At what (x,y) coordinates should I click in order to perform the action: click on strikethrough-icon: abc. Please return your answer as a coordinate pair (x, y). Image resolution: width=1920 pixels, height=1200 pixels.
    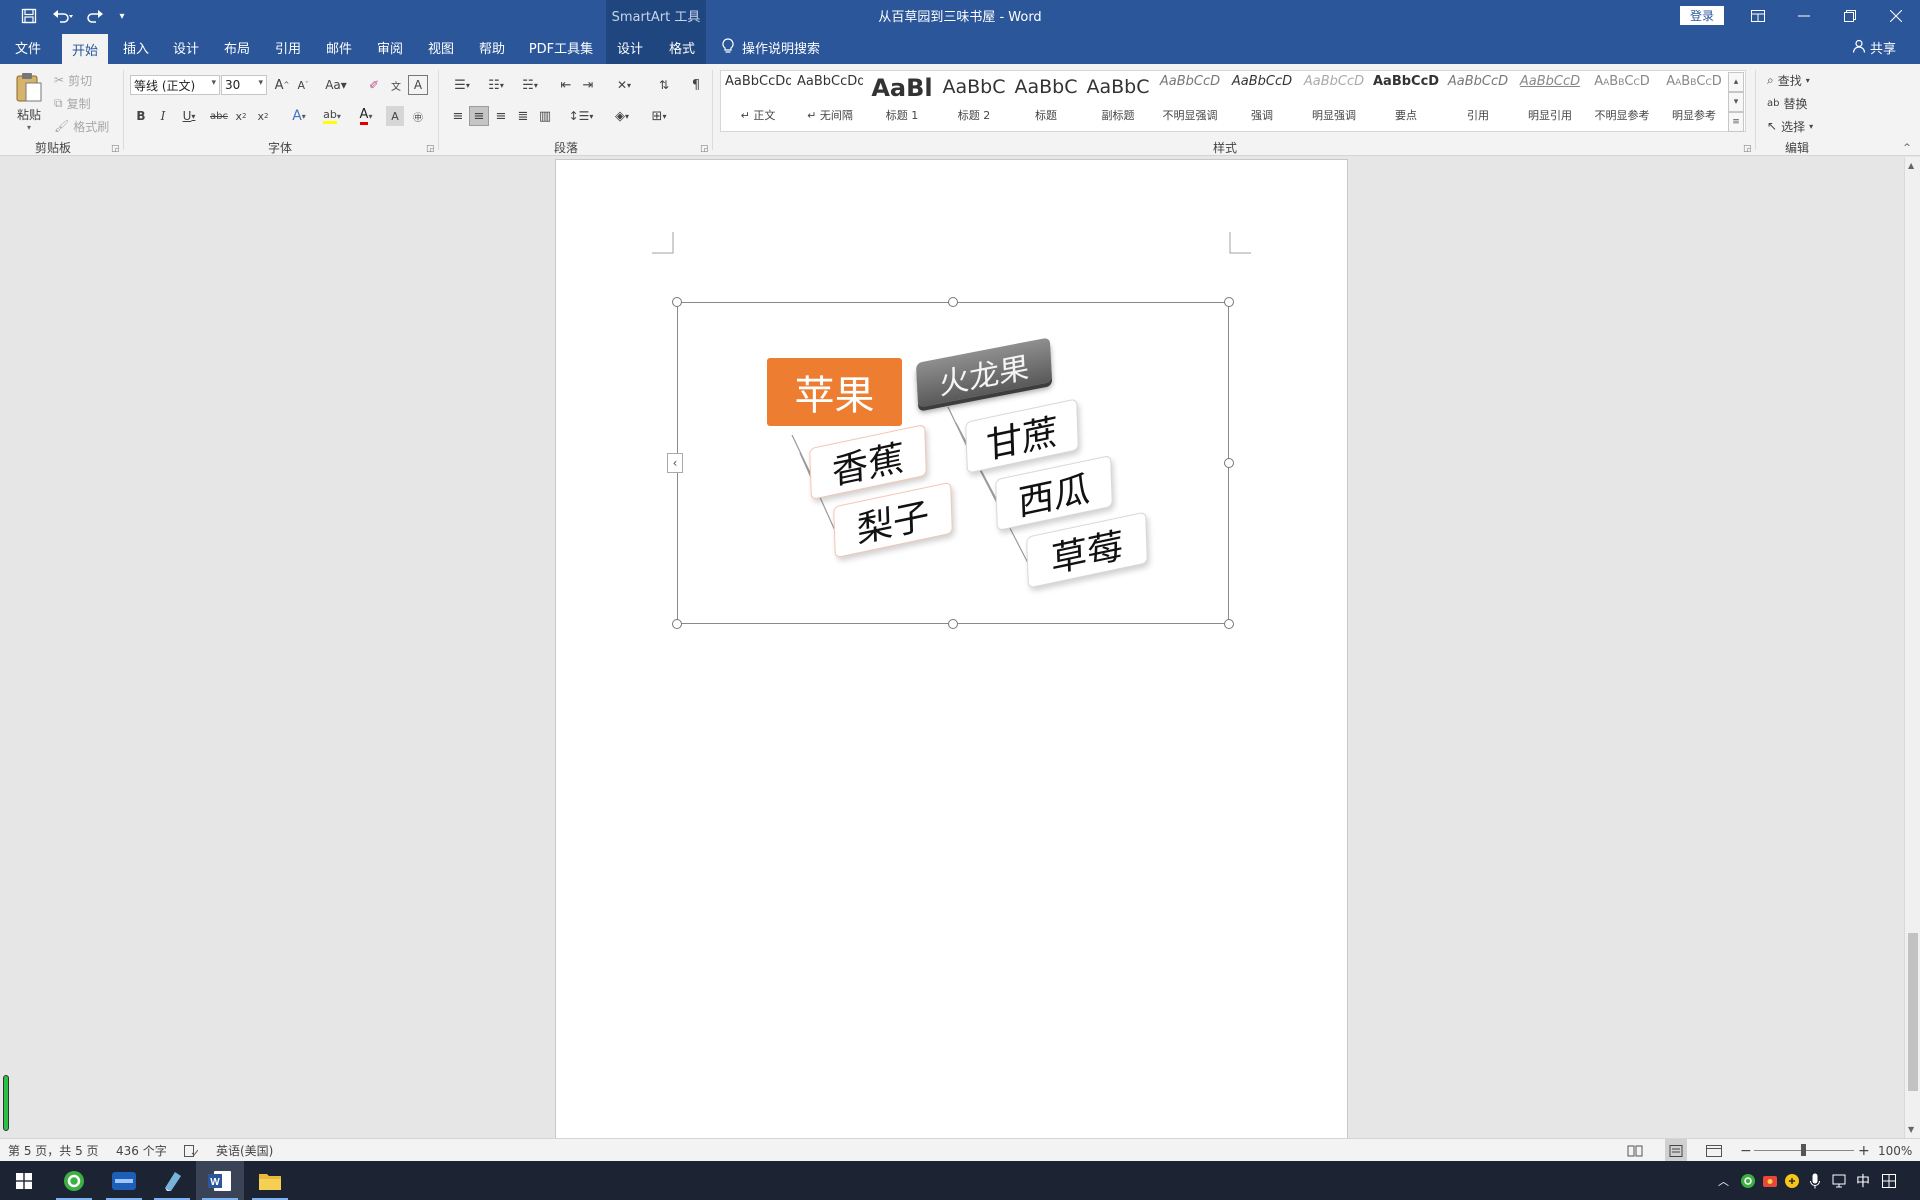
    Looking at the image, I should click on (219, 116).